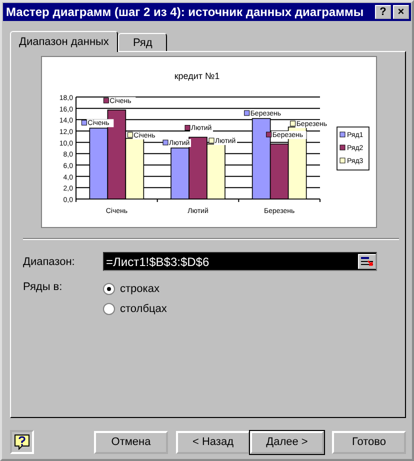  Describe the element at coordinates (401, 12) in the screenshot. I see `close-button: ×` at that location.